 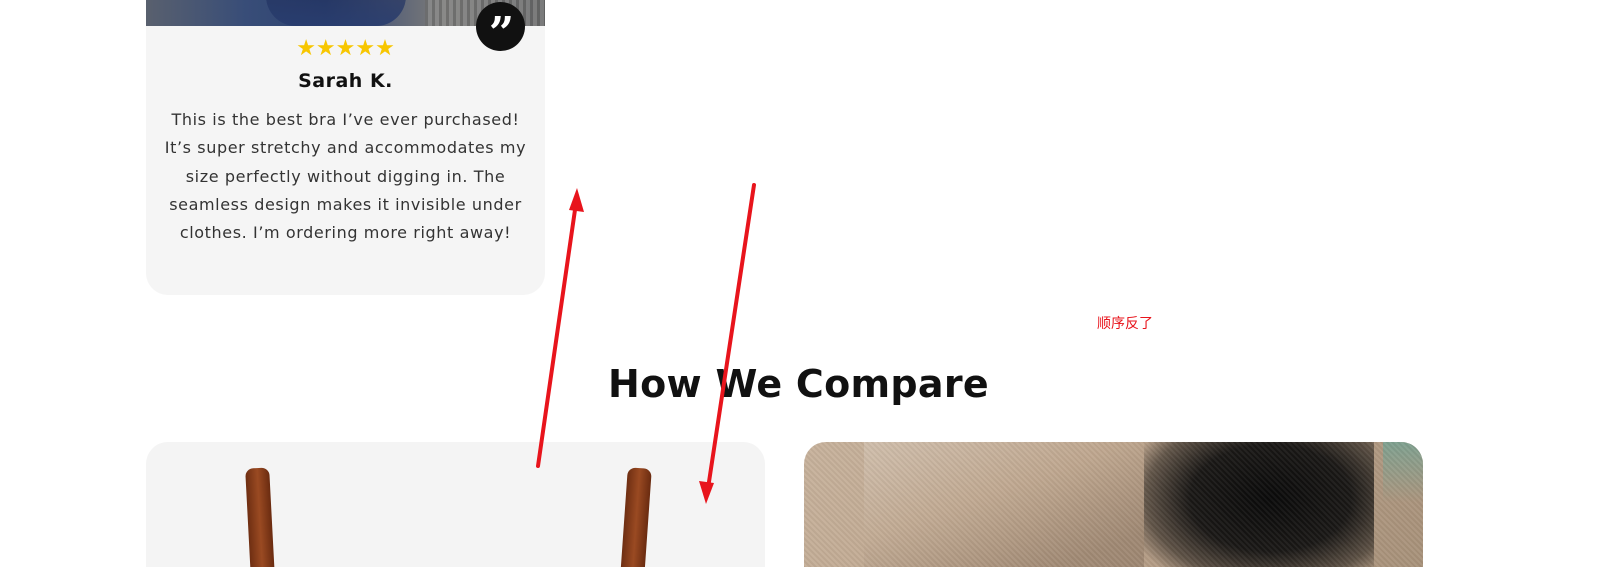 I want to click on star-rating: ★★★★★, so click(x=345, y=48).